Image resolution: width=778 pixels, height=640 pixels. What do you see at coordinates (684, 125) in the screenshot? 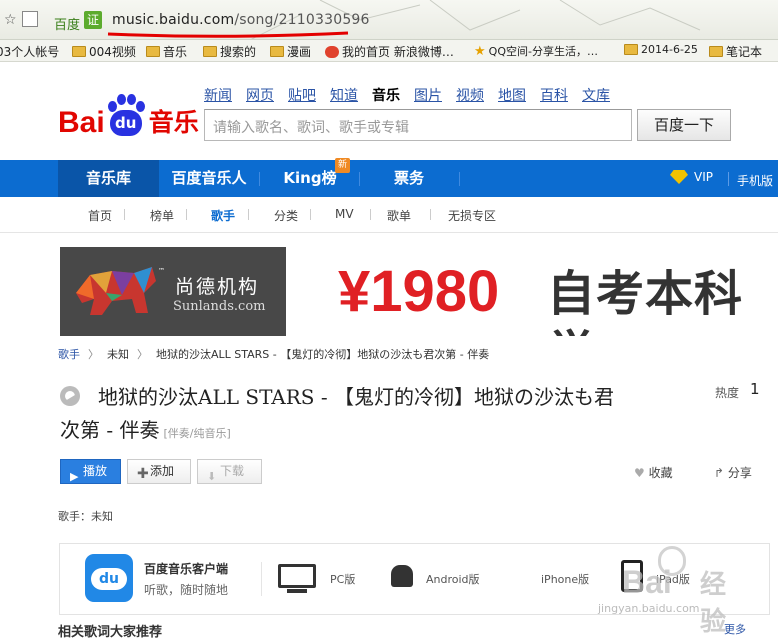
I see `search-button: 百度一下` at bounding box center [684, 125].